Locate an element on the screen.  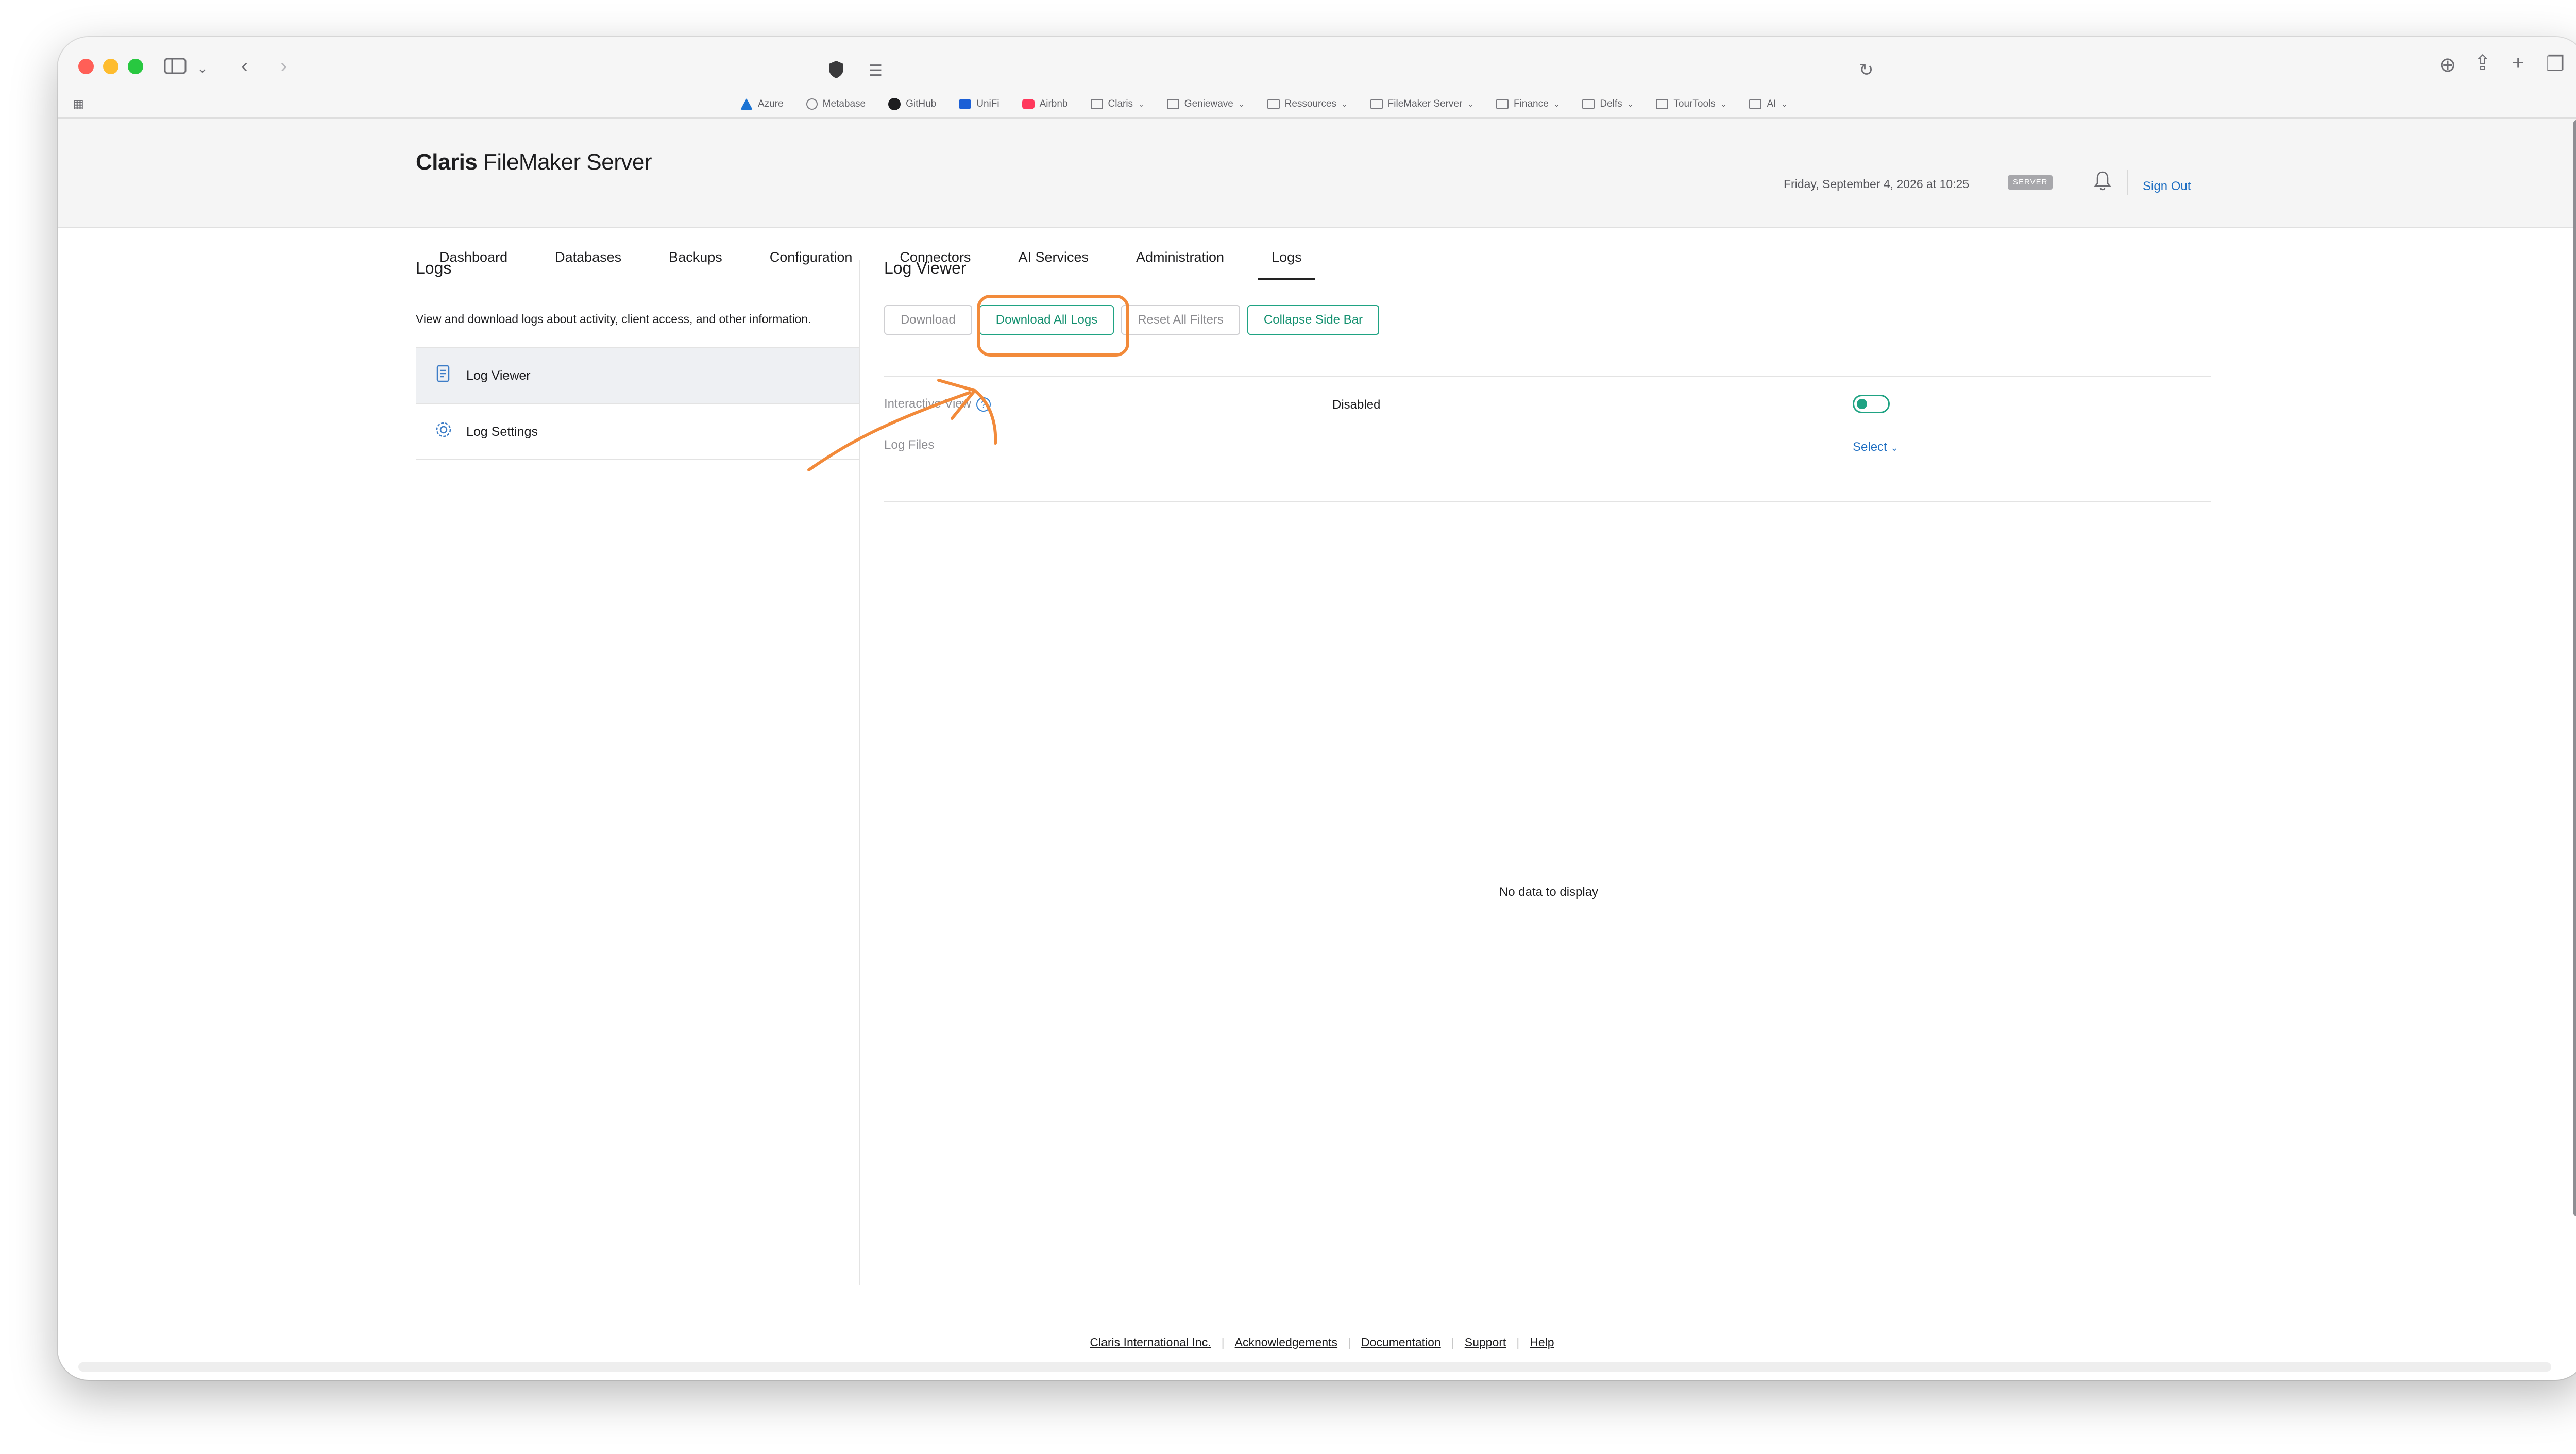
bookmark-label: Metabase is located at coordinates (844, 103).